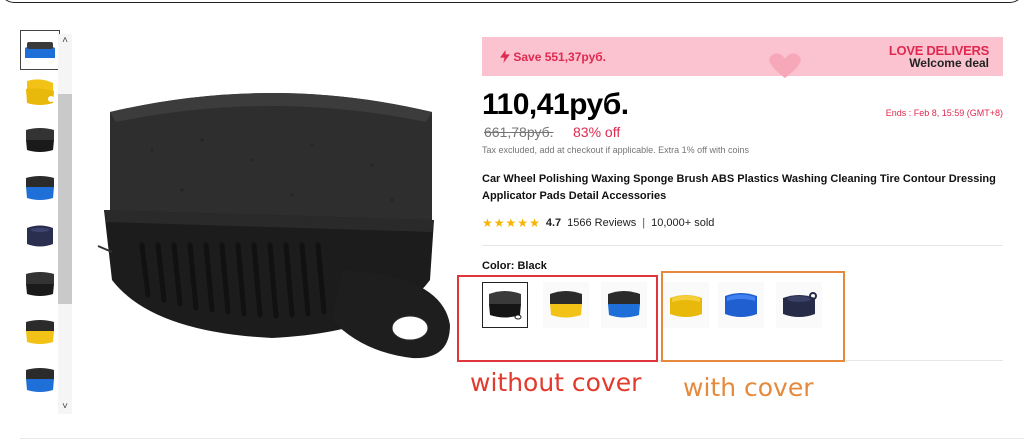 The image size is (1024, 447). Describe the element at coordinates (748, 387) in the screenshot. I see `annotation-label-with-cover: with cover` at that location.